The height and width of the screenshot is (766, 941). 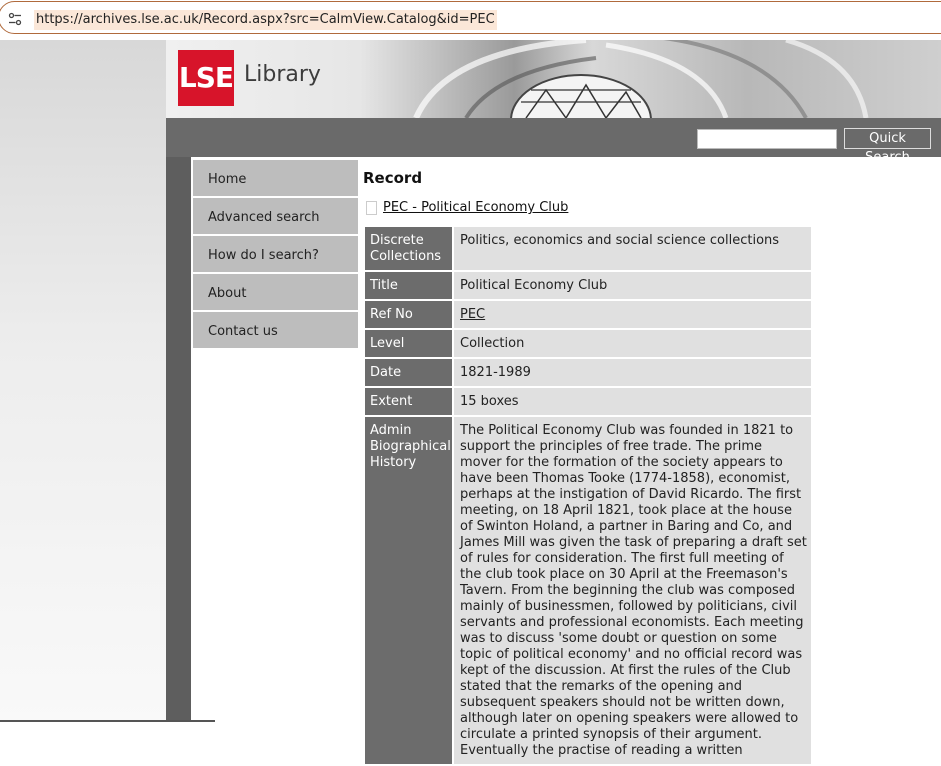 What do you see at coordinates (408, 372) in the screenshot?
I see `field-label: Date` at bounding box center [408, 372].